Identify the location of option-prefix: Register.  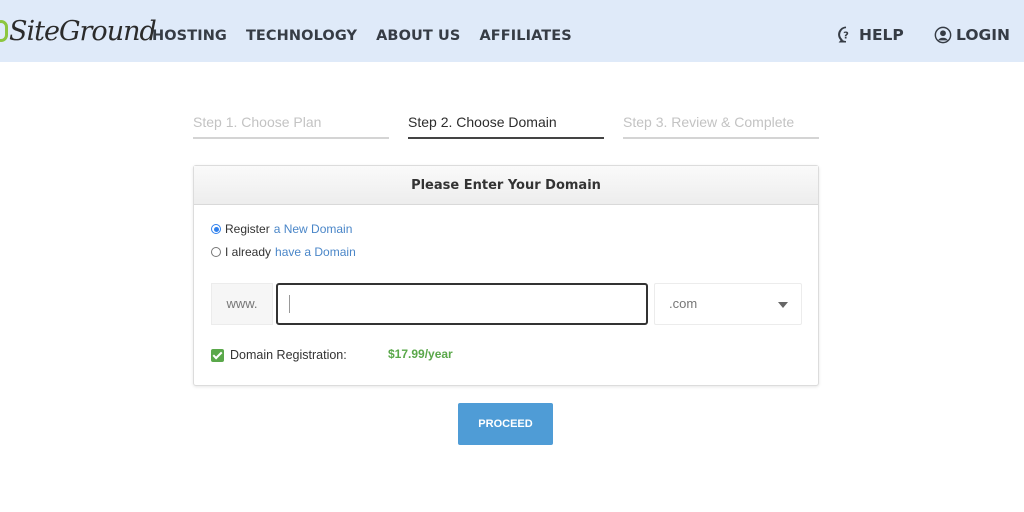
(247, 229).